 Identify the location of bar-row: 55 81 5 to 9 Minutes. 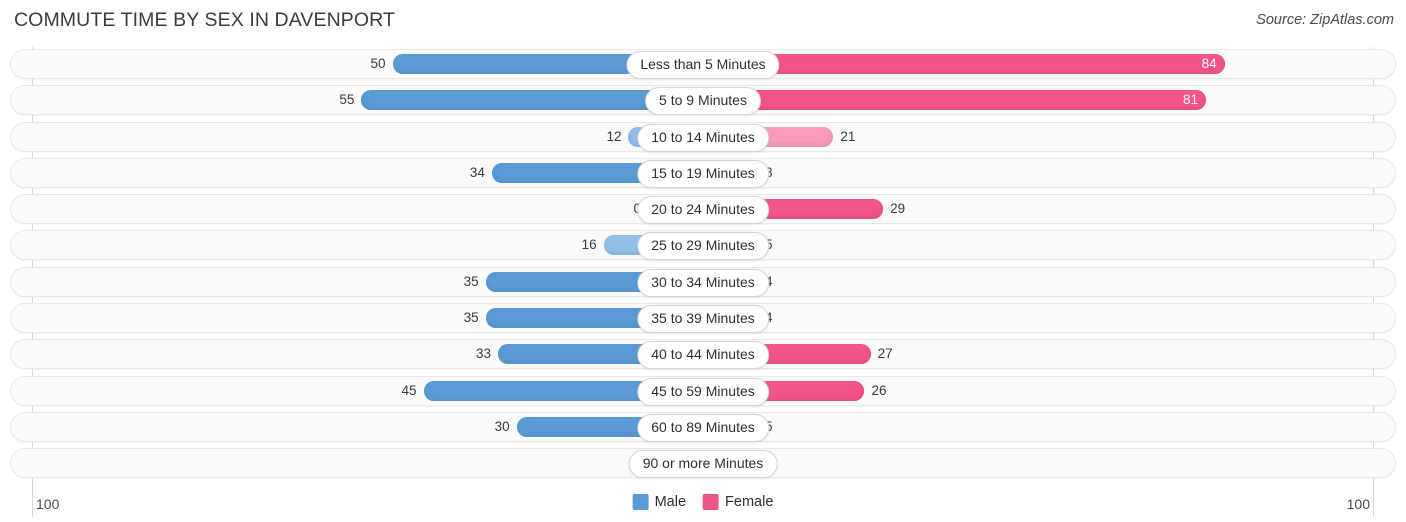
(703, 100).